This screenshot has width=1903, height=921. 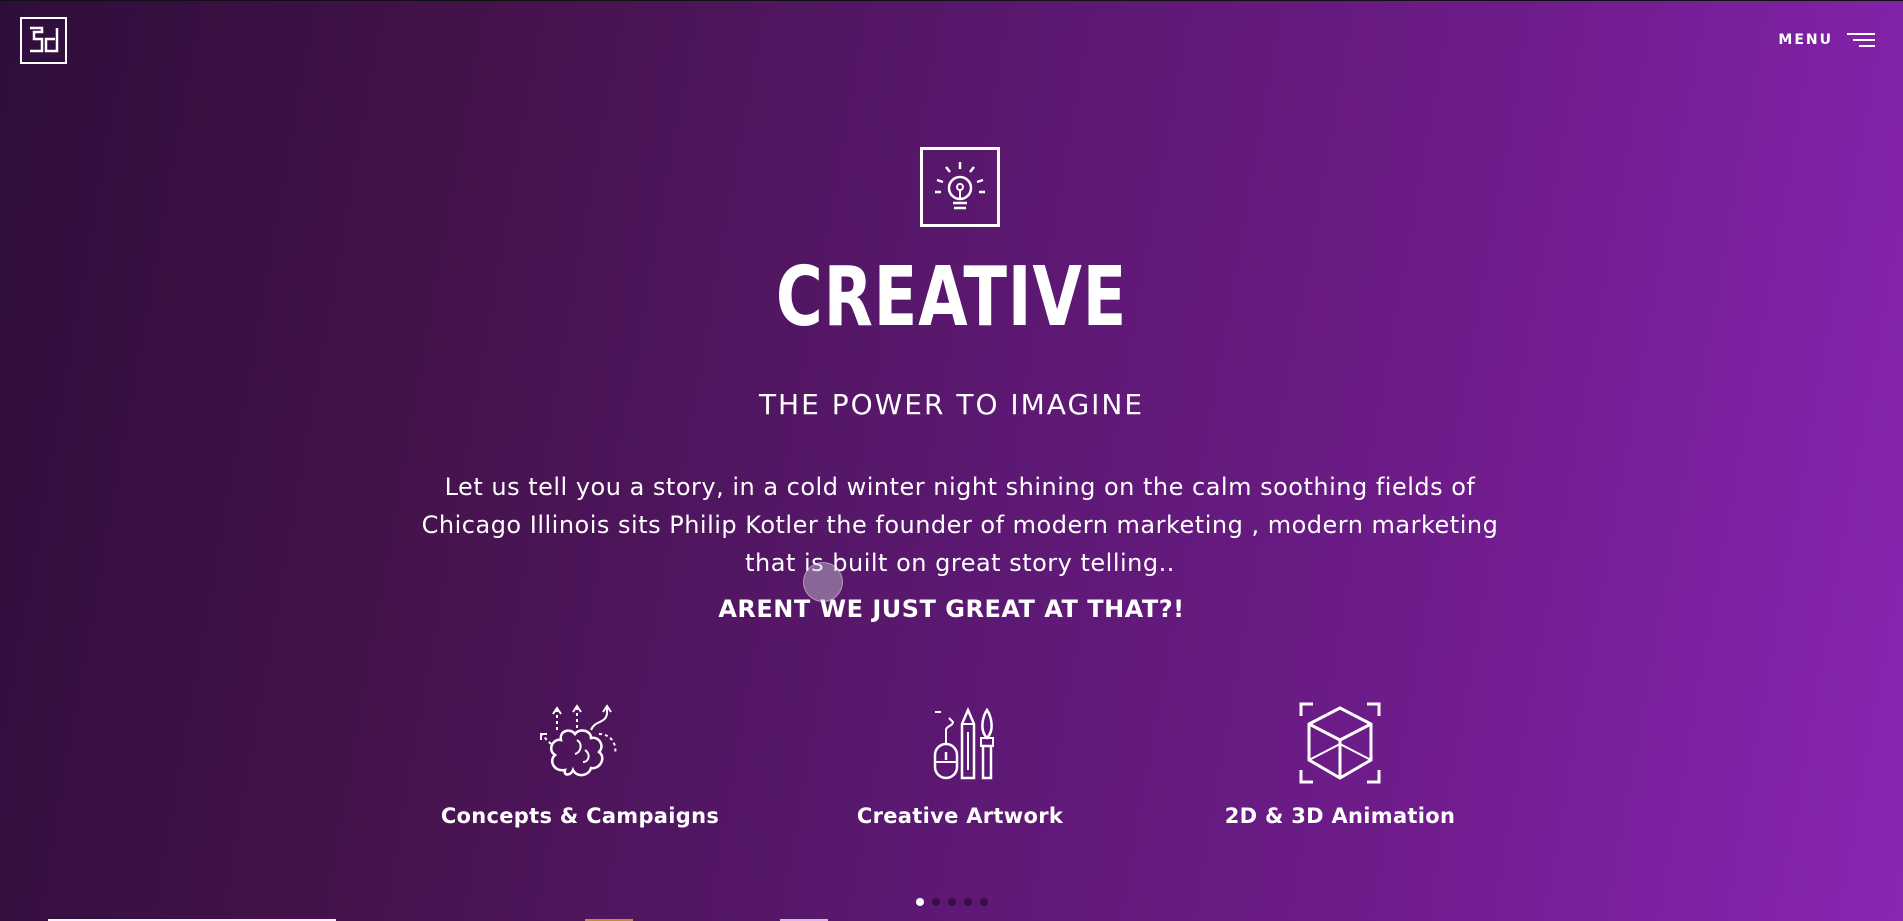 I want to click on service-creative-artwork: Creative Artwork, so click(x=960, y=764).